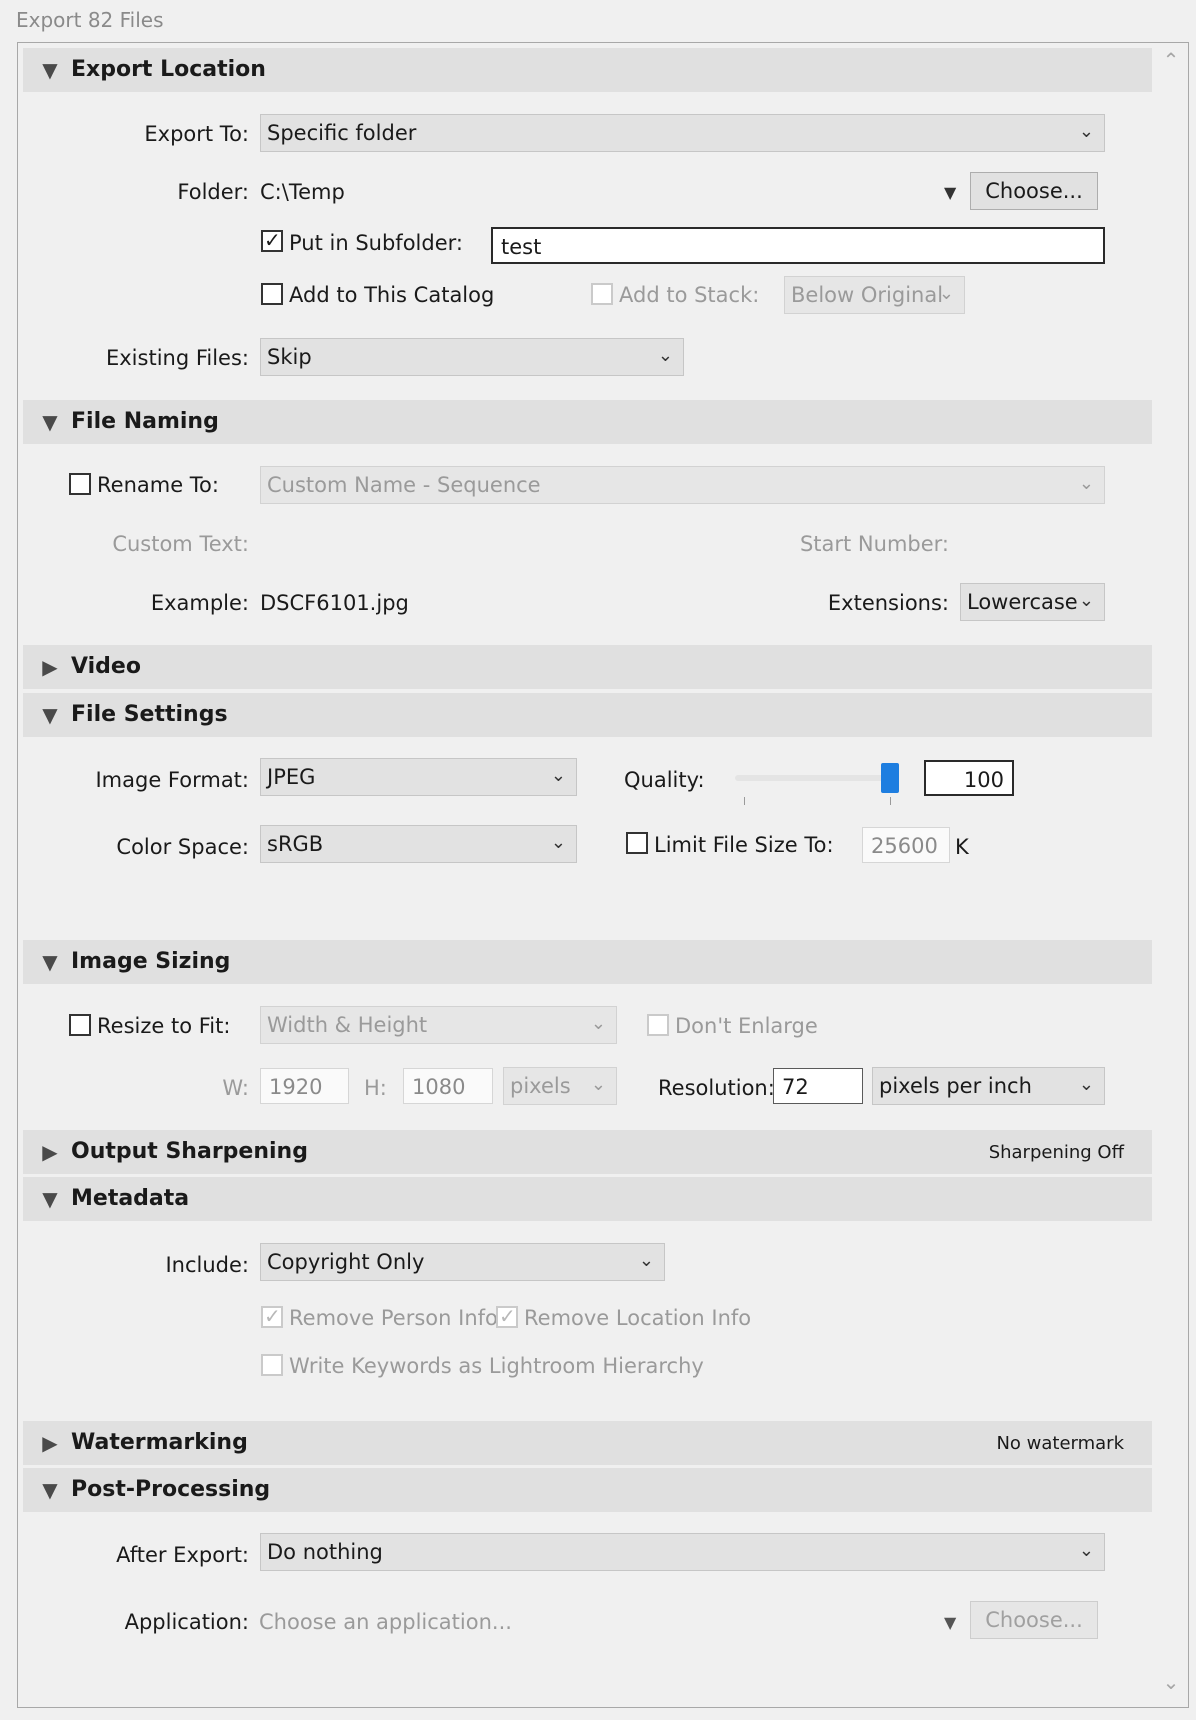  What do you see at coordinates (130, 1198) in the screenshot?
I see `section-title: Metadata` at bounding box center [130, 1198].